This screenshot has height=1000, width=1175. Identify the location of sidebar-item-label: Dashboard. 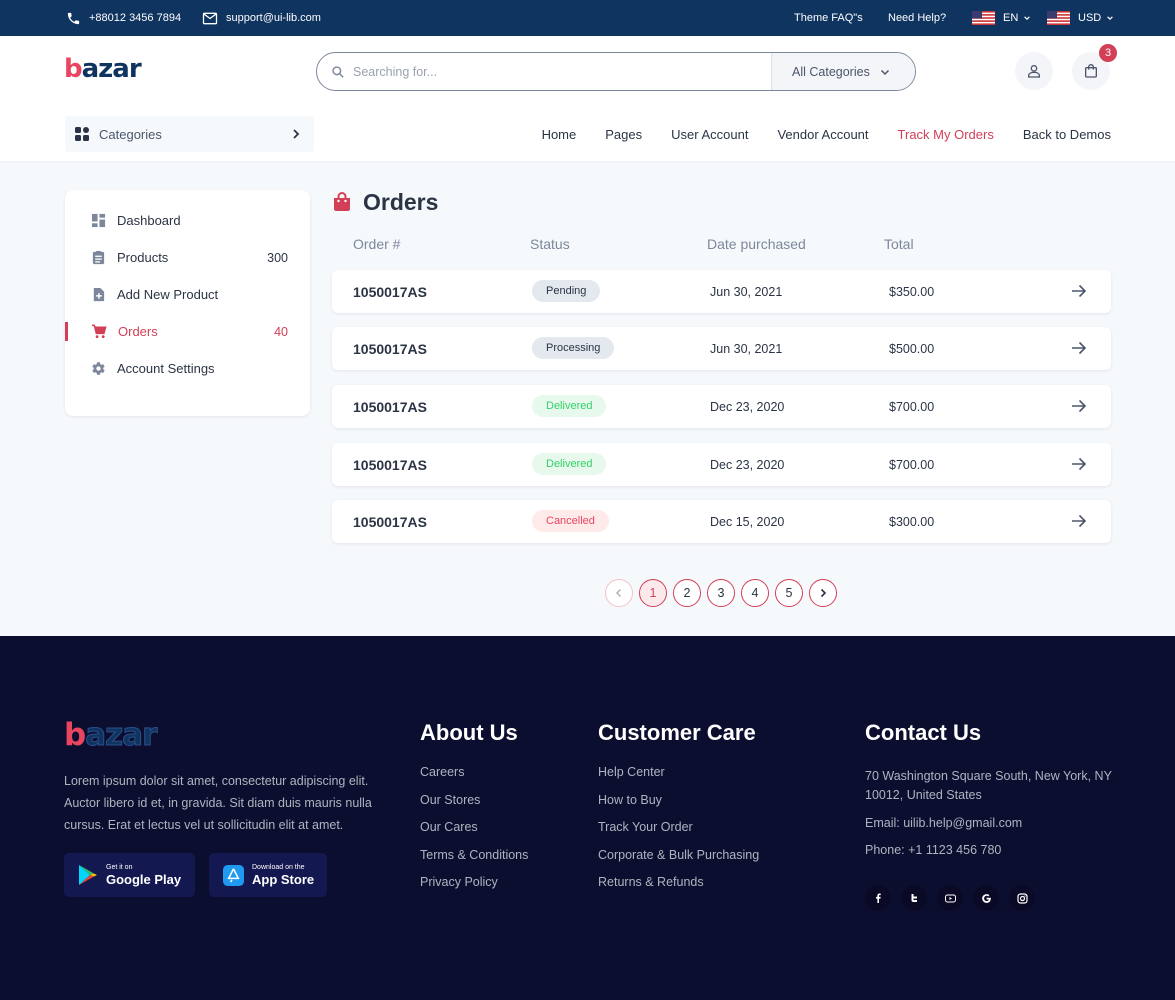
(149, 220).